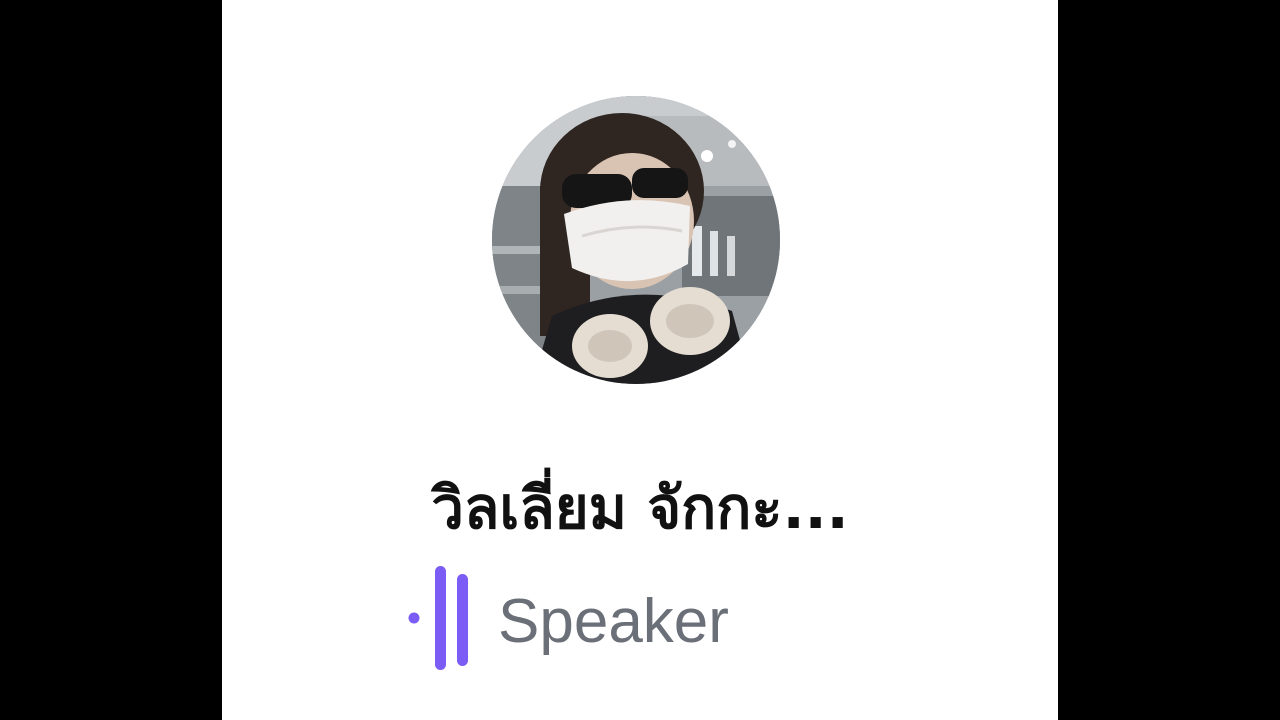  Describe the element at coordinates (446, 617) in the screenshot. I see `speaking-indicator-icon` at that location.